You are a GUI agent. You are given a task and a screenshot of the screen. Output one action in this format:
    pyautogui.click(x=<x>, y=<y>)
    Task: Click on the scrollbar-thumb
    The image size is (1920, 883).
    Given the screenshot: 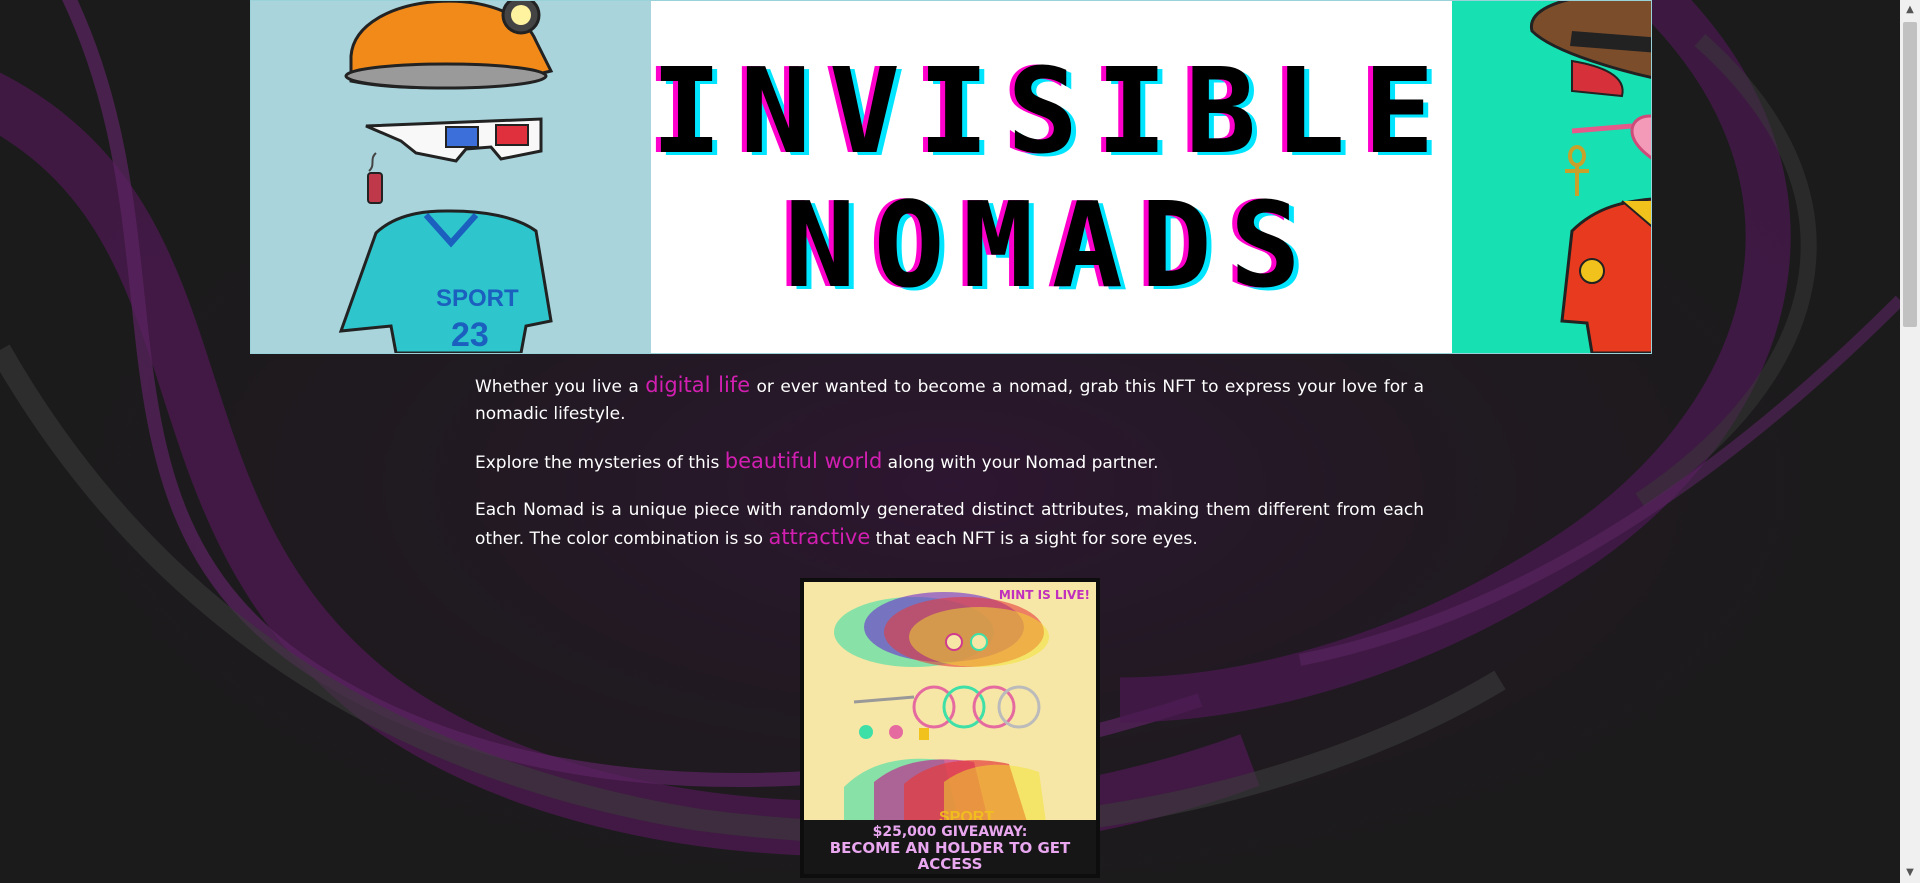 What is the action you would take?
    pyautogui.click(x=1910, y=174)
    